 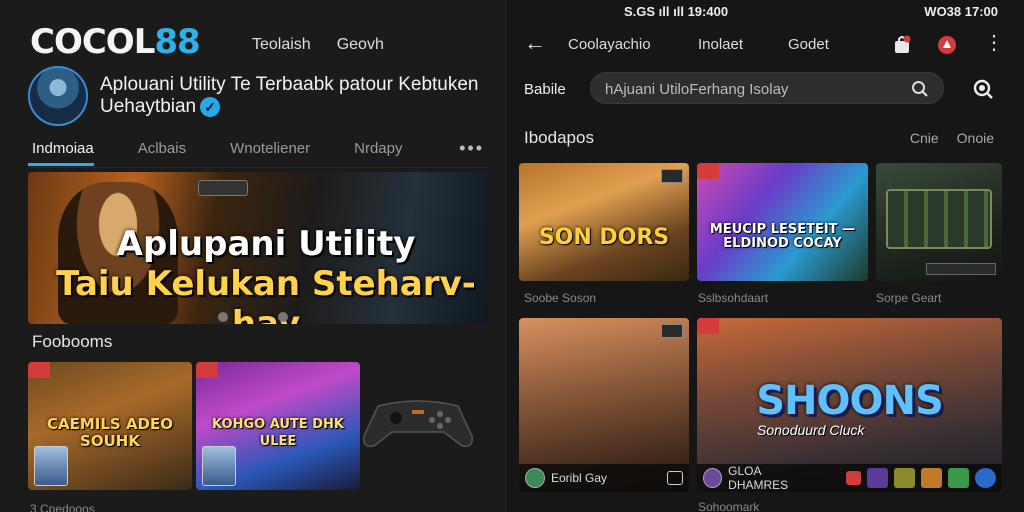 I want to click on topnav-item: Geovh, so click(x=360, y=45).